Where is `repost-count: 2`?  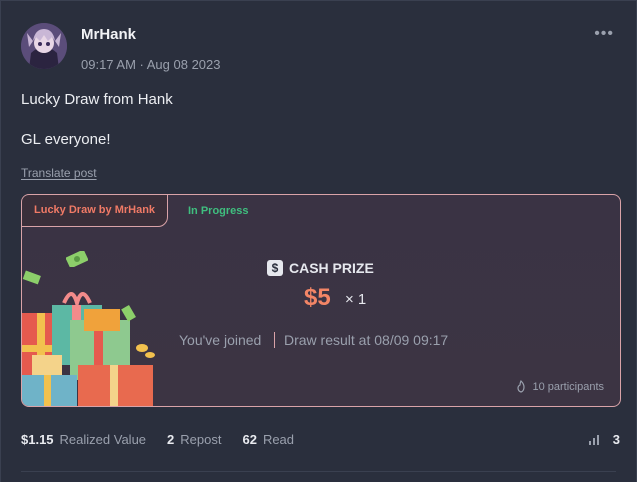 repost-count: 2 is located at coordinates (171, 439).